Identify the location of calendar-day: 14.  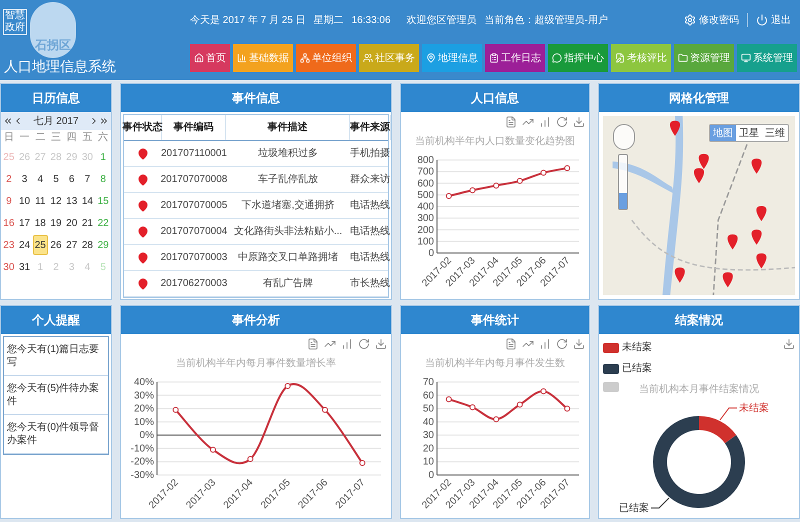
(87, 201).